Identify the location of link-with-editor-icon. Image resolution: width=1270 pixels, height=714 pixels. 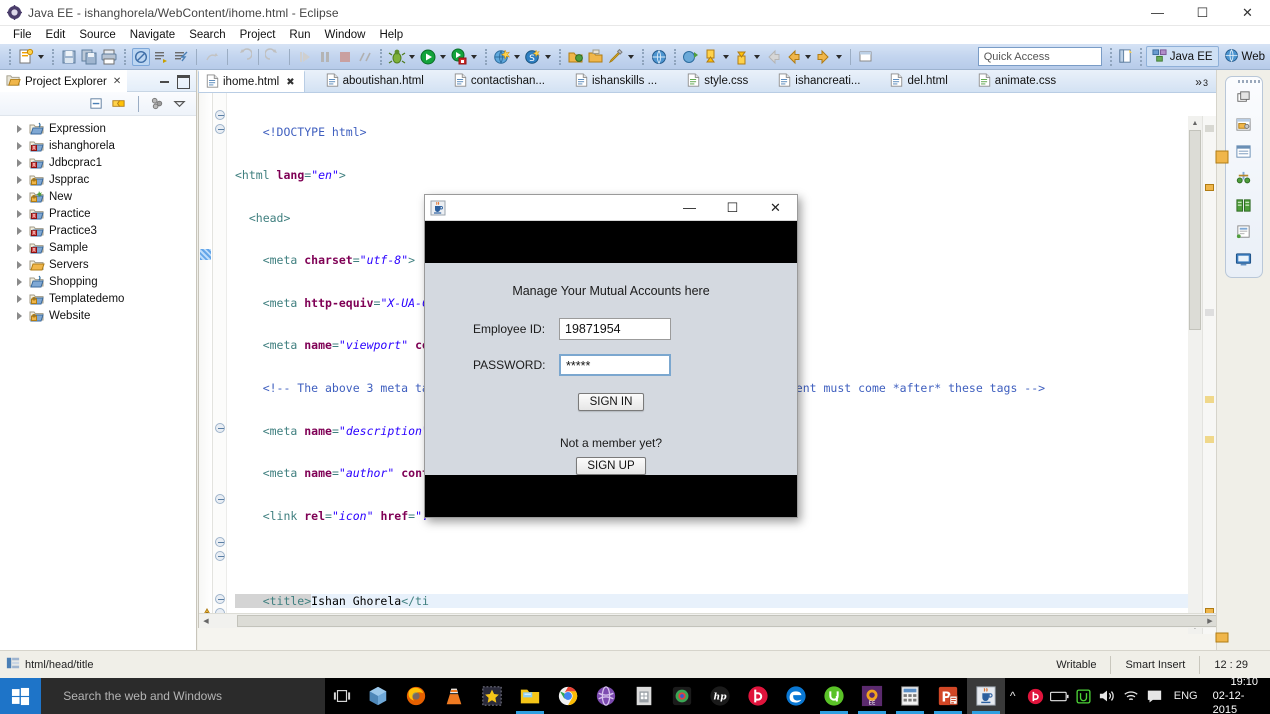
(119, 104).